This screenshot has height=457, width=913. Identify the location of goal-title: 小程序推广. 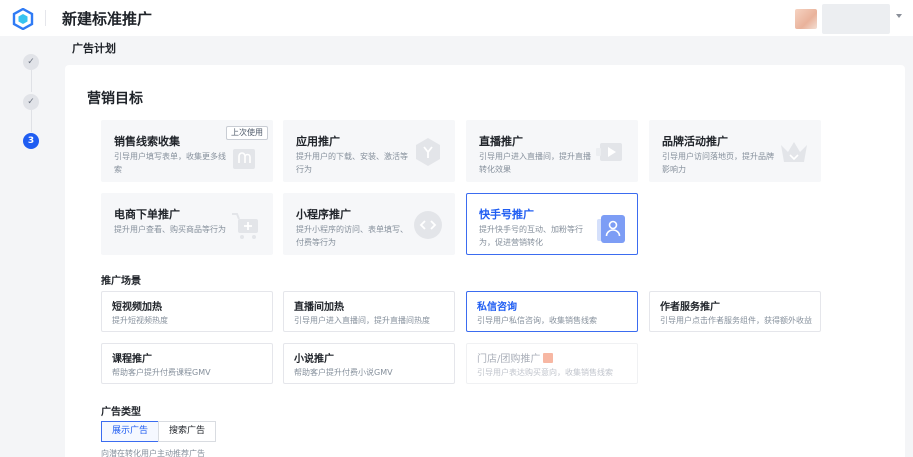
(323, 214).